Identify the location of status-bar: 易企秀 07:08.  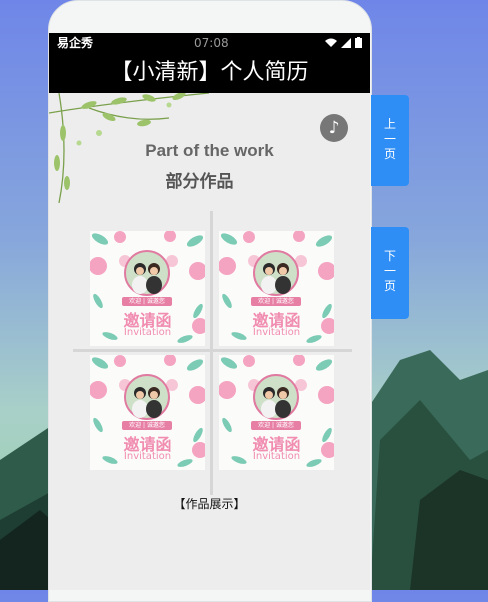
(209, 43).